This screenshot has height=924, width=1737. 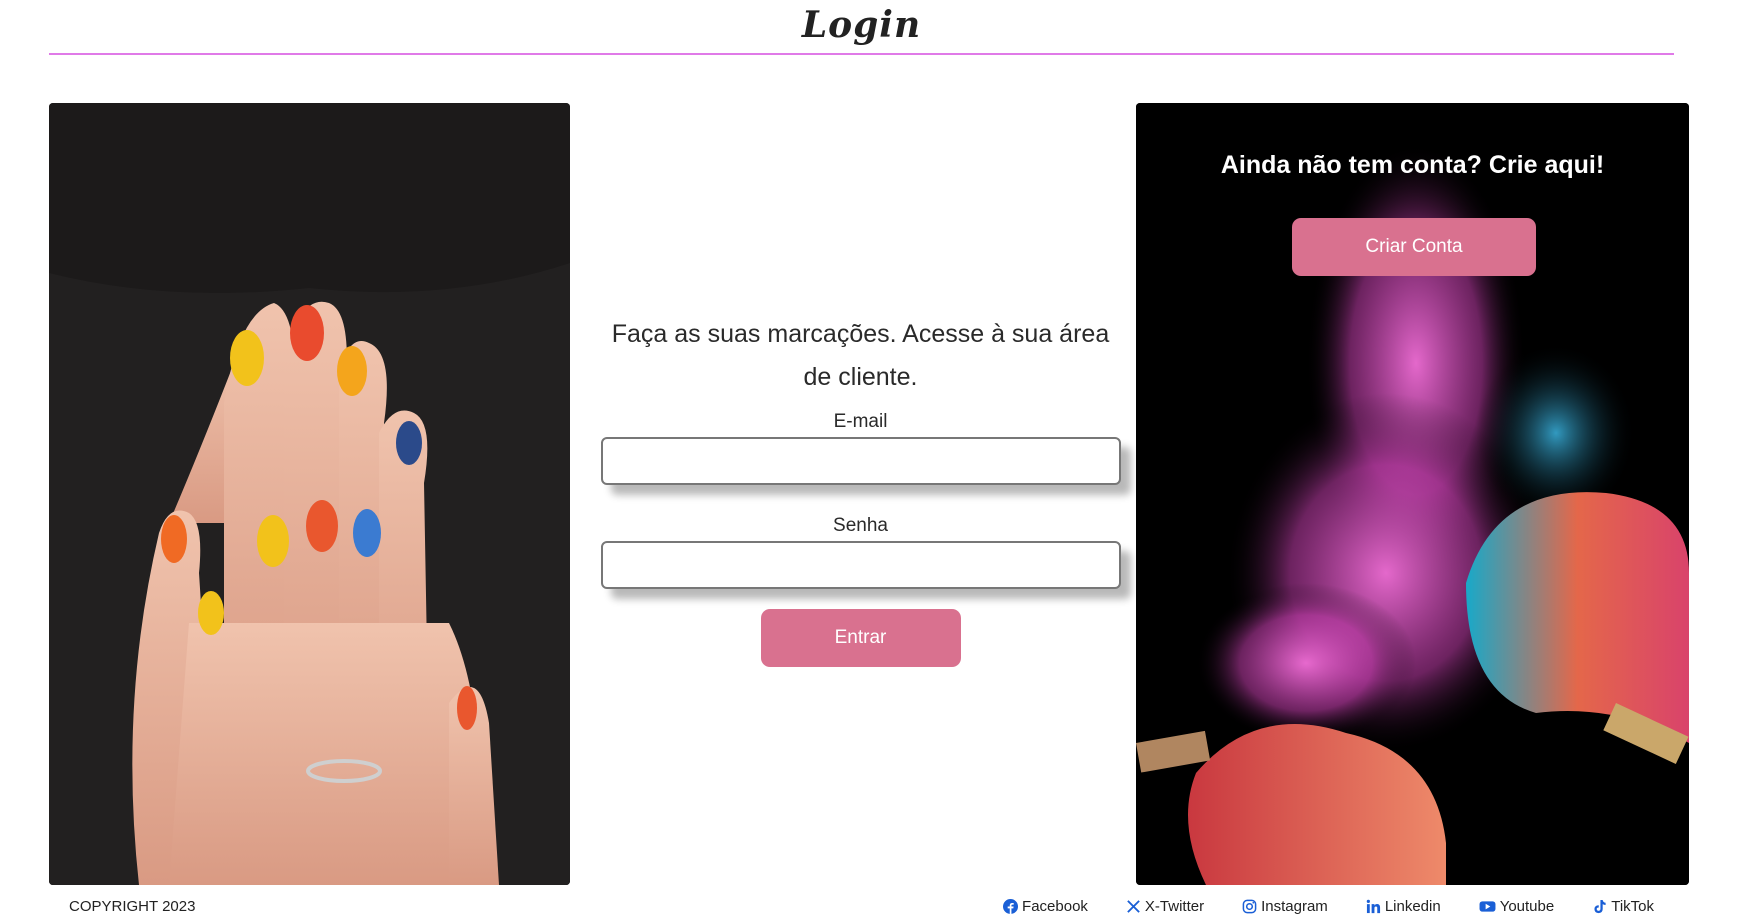 I want to click on tiktok-icon, so click(x=1600, y=906).